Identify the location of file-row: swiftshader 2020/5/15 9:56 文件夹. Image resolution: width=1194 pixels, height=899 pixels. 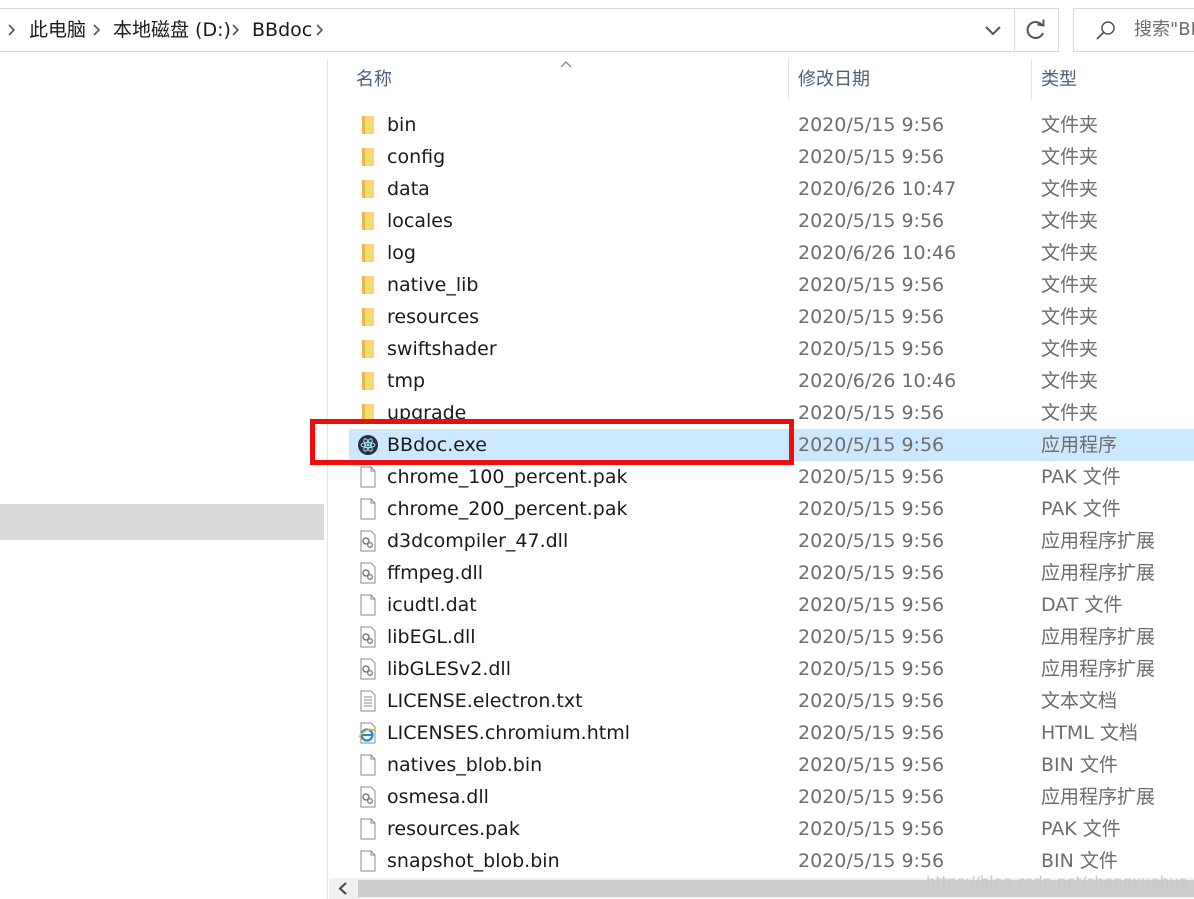
(771, 349).